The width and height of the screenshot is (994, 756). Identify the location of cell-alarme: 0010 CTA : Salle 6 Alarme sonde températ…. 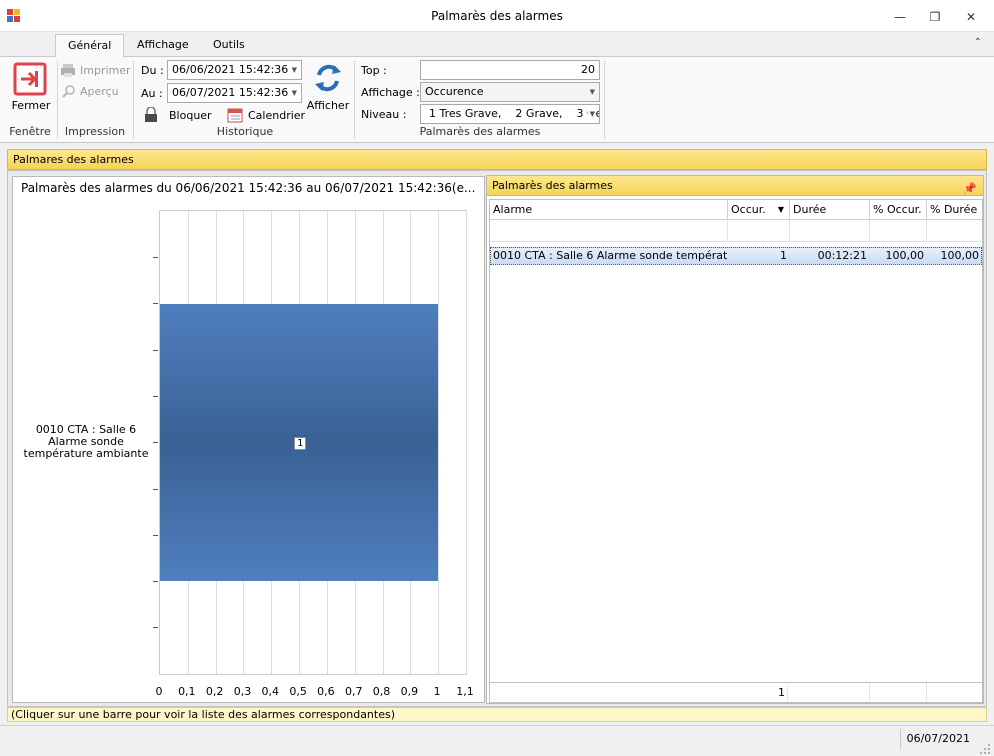
(610, 255).